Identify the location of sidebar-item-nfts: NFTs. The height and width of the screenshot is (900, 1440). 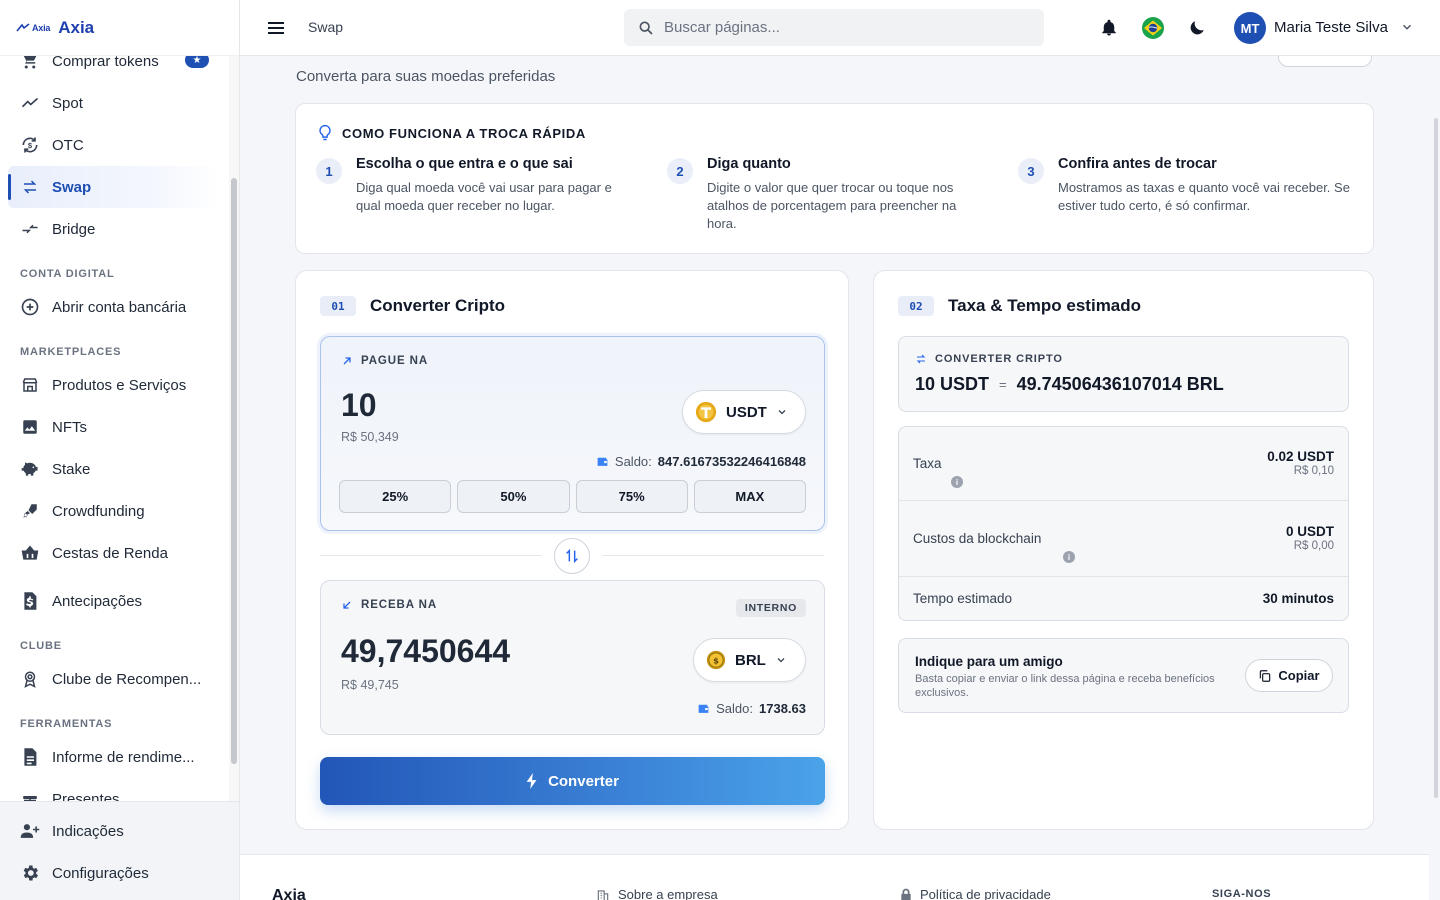
(114, 427).